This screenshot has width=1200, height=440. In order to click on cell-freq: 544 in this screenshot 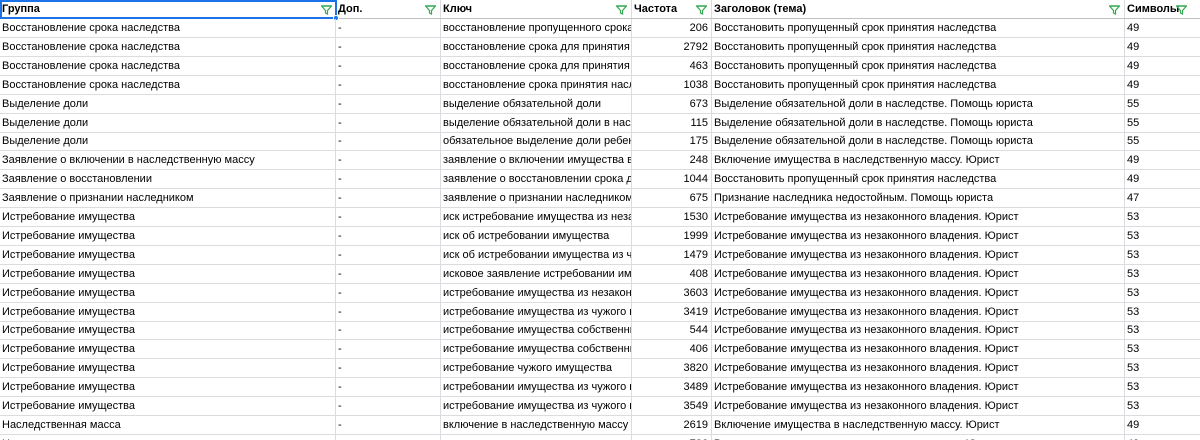, I will do `click(672, 330)`.